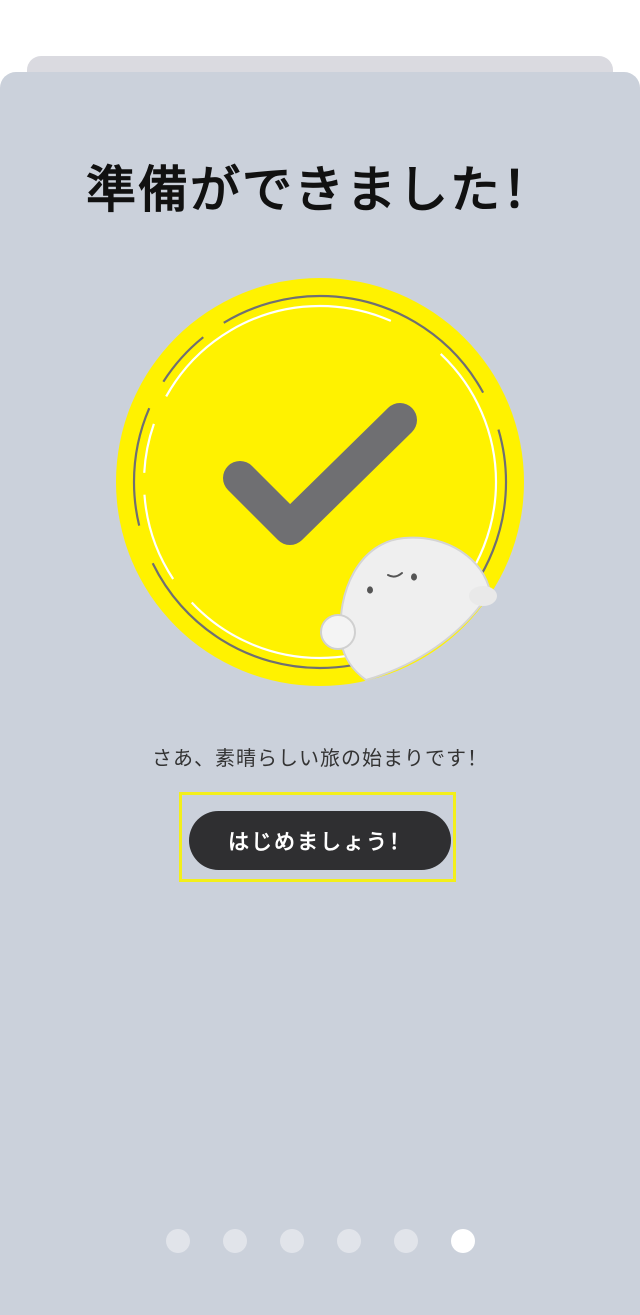 Image resolution: width=640 pixels, height=1315 pixels. Describe the element at coordinates (320, 758) in the screenshot. I see `subtitle-text: さあ、素晴らしい旅の始まりです！` at that location.